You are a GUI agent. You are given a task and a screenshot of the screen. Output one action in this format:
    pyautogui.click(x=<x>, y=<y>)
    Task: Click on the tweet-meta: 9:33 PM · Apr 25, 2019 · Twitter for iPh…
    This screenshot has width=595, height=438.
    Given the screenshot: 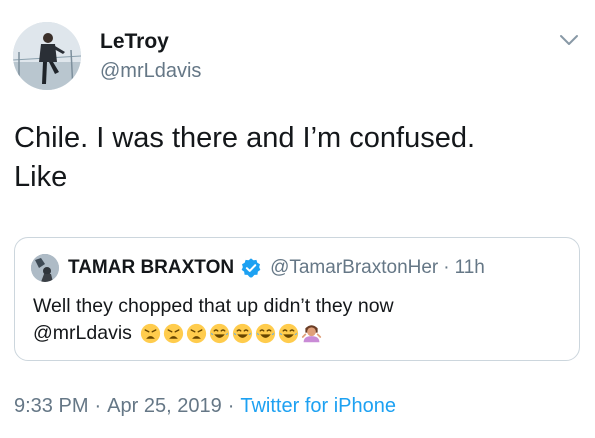 What is the action you would take?
    pyautogui.click(x=205, y=406)
    